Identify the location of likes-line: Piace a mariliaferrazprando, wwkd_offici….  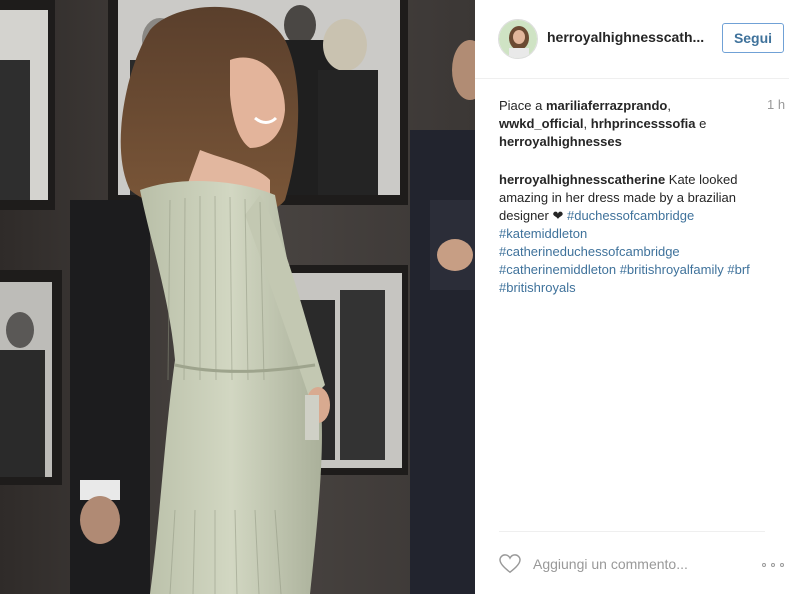
(624, 124).